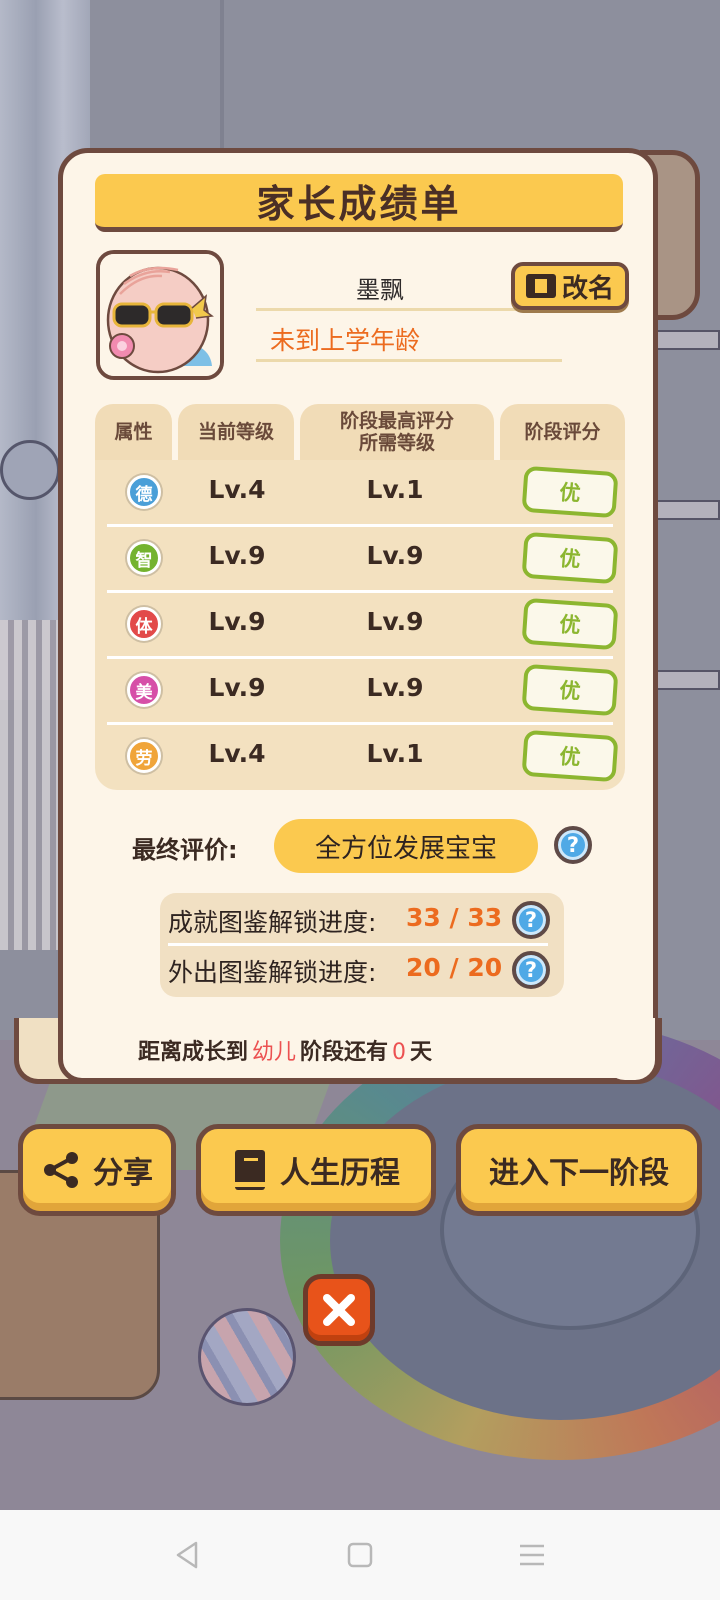  I want to click on avatar, so click(160, 315).